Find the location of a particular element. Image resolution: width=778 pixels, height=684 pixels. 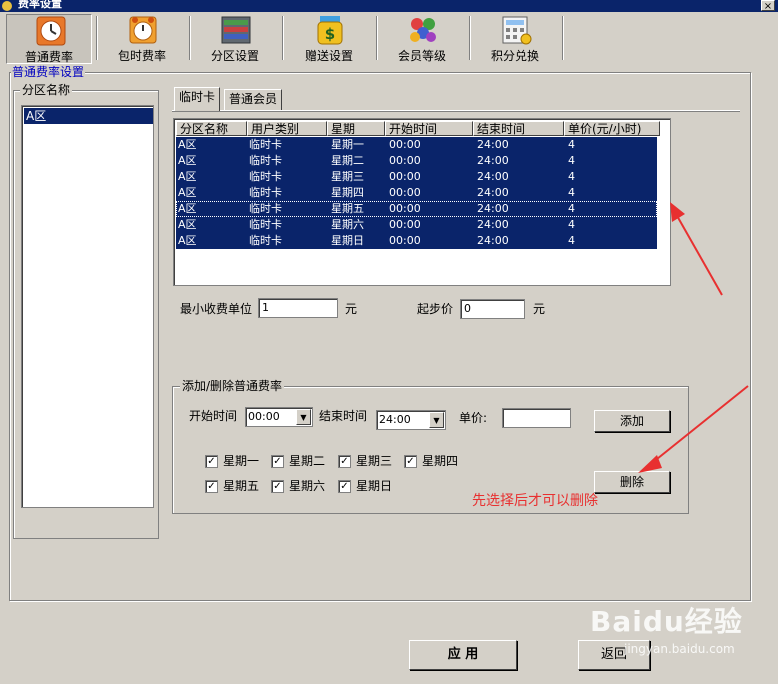

title-bar: 费率设置 × is located at coordinates (389, 6).